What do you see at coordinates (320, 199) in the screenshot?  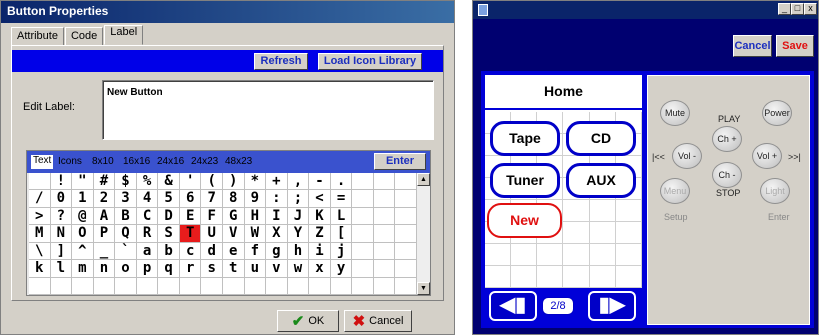 I see `char-cell: <` at bounding box center [320, 199].